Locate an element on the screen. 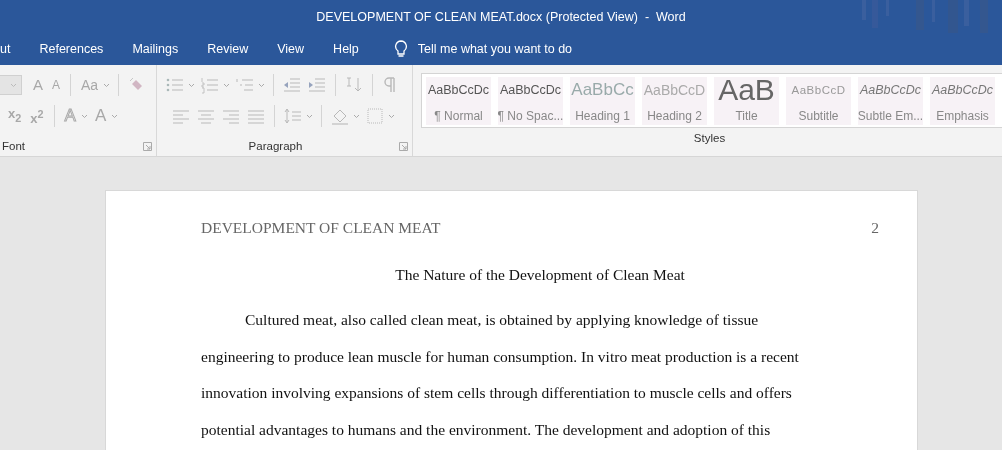  ribbon-tab: Mailings is located at coordinates (155, 49).